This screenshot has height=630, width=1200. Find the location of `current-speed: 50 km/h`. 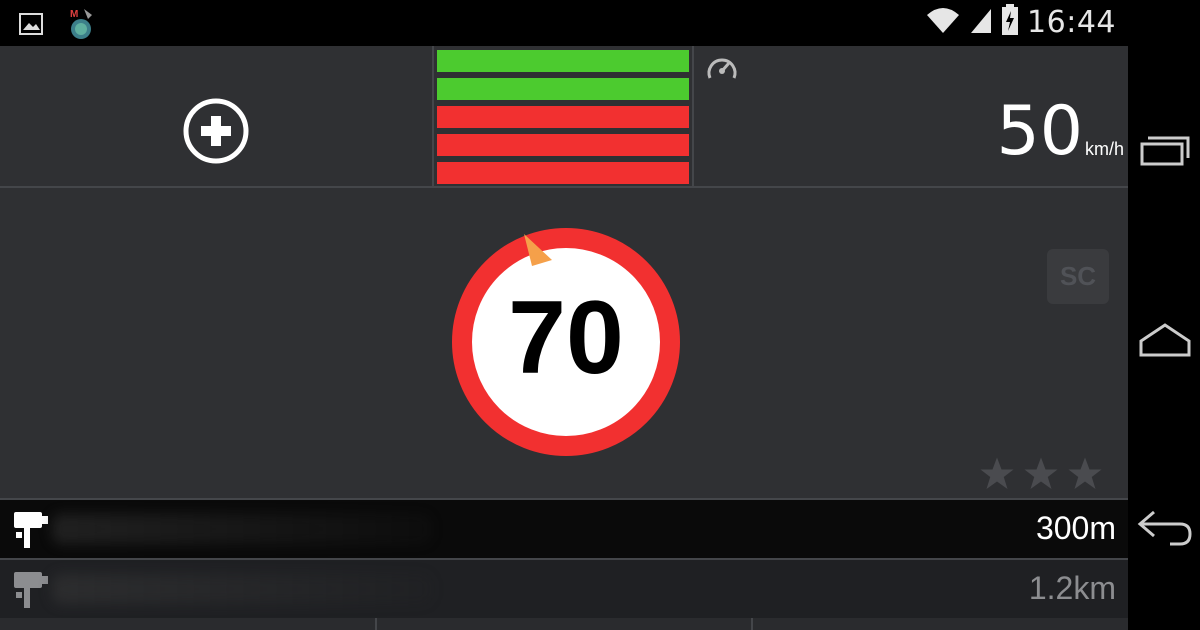

current-speed: 50 km/h is located at coordinates (1060, 132).